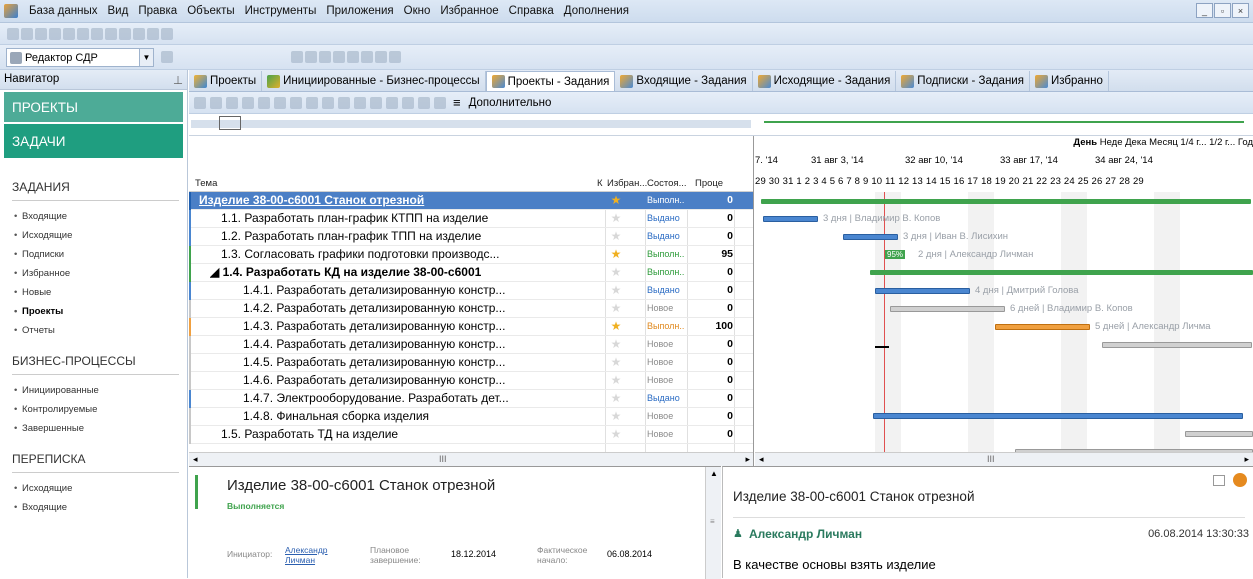 Image resolution: width=1253 pixels, height=579 pixels. Describe the element at coordinates (360, 102) in the screenshot. I see `columns-icon` at that location.